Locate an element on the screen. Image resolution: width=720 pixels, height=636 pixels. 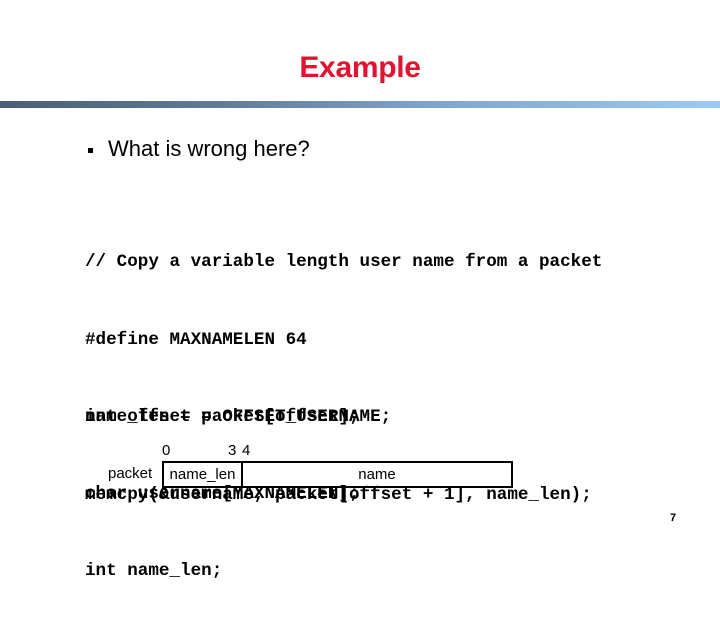
field-name-len: name_len is located at coordinates (203, 474).